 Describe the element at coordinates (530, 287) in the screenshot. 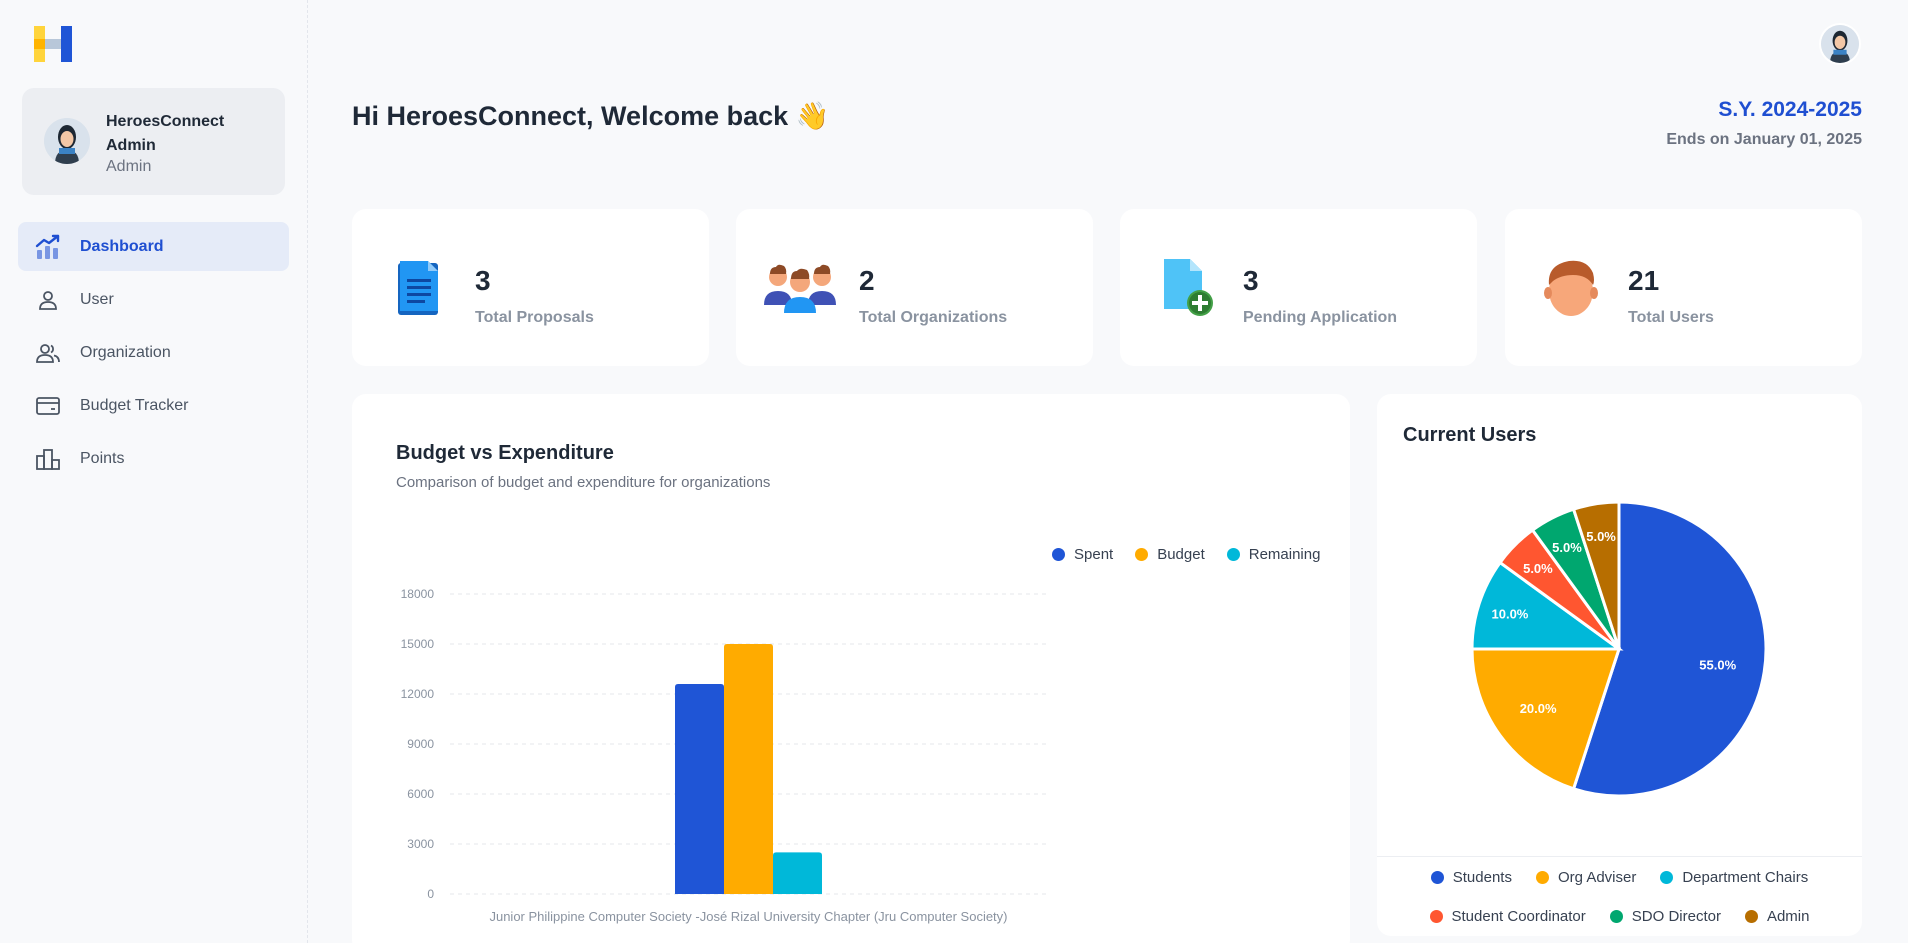

I see `stat-card-proposals: 3 Total Proposals` at that location.